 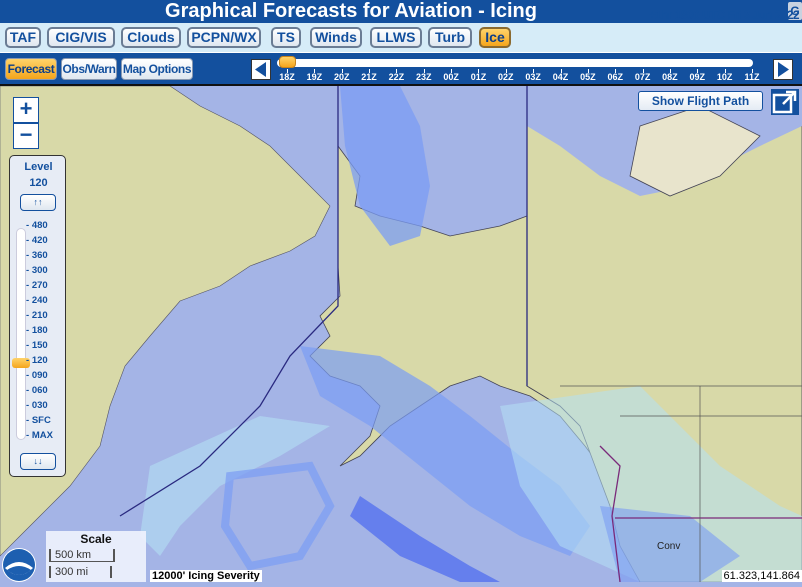 What do you see at coordinates (478, 77) in the screenshot?
I see `time-label: 01Z` at bounding box center [478, 77].